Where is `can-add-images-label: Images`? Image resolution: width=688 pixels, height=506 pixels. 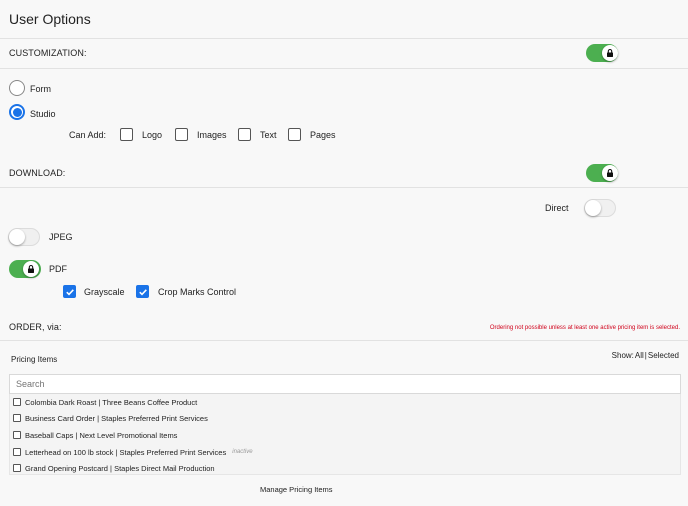
can-add-images-label: Images is located at coordinates (212, 135).